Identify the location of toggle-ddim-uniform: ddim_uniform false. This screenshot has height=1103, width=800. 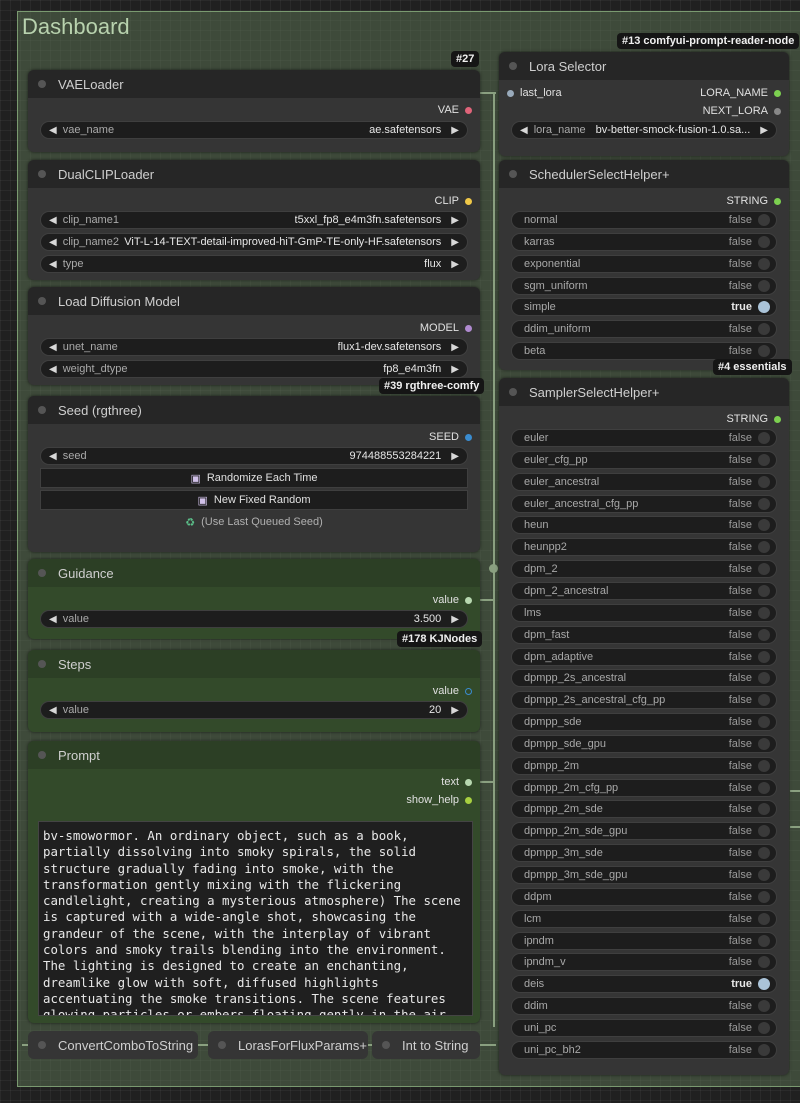
(644, 329).